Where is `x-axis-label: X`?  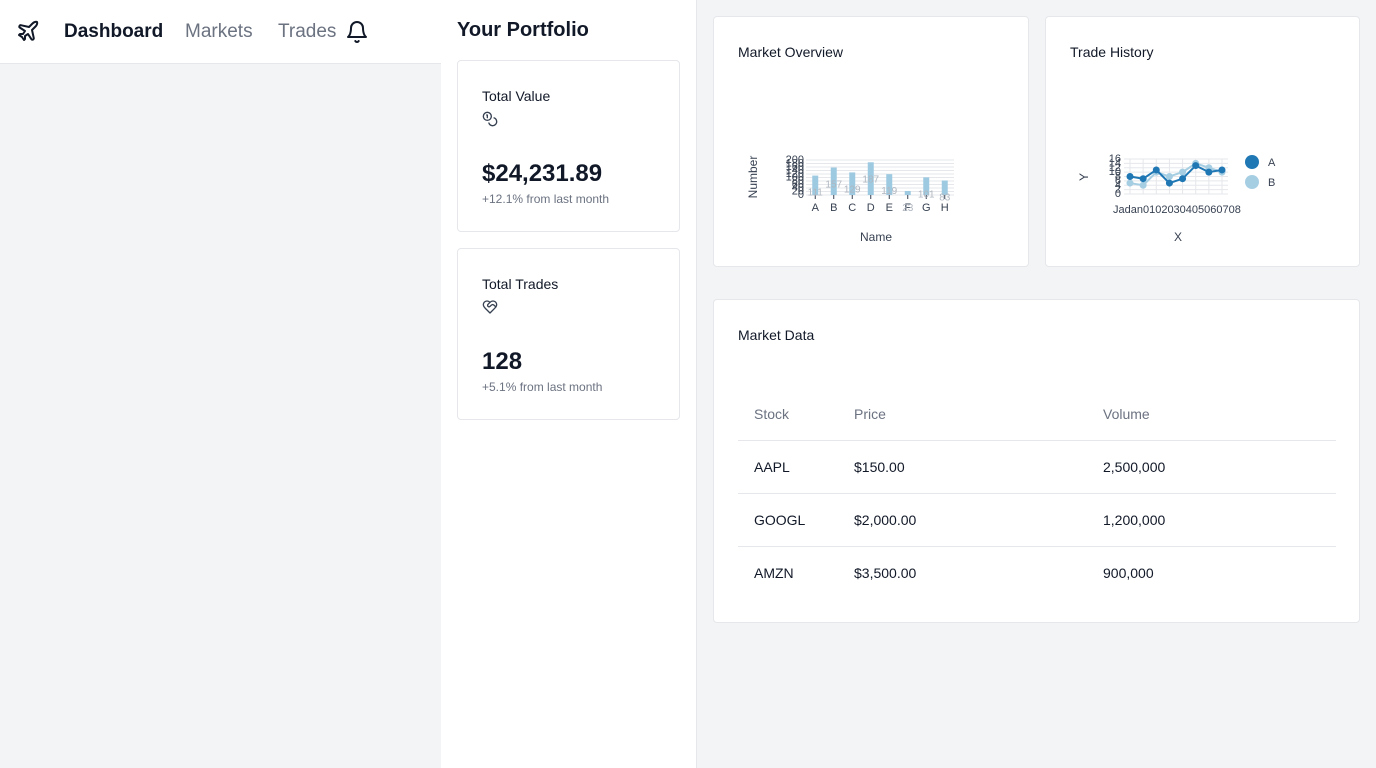
x-axis-label: X is located at coordinates (1178, 237).